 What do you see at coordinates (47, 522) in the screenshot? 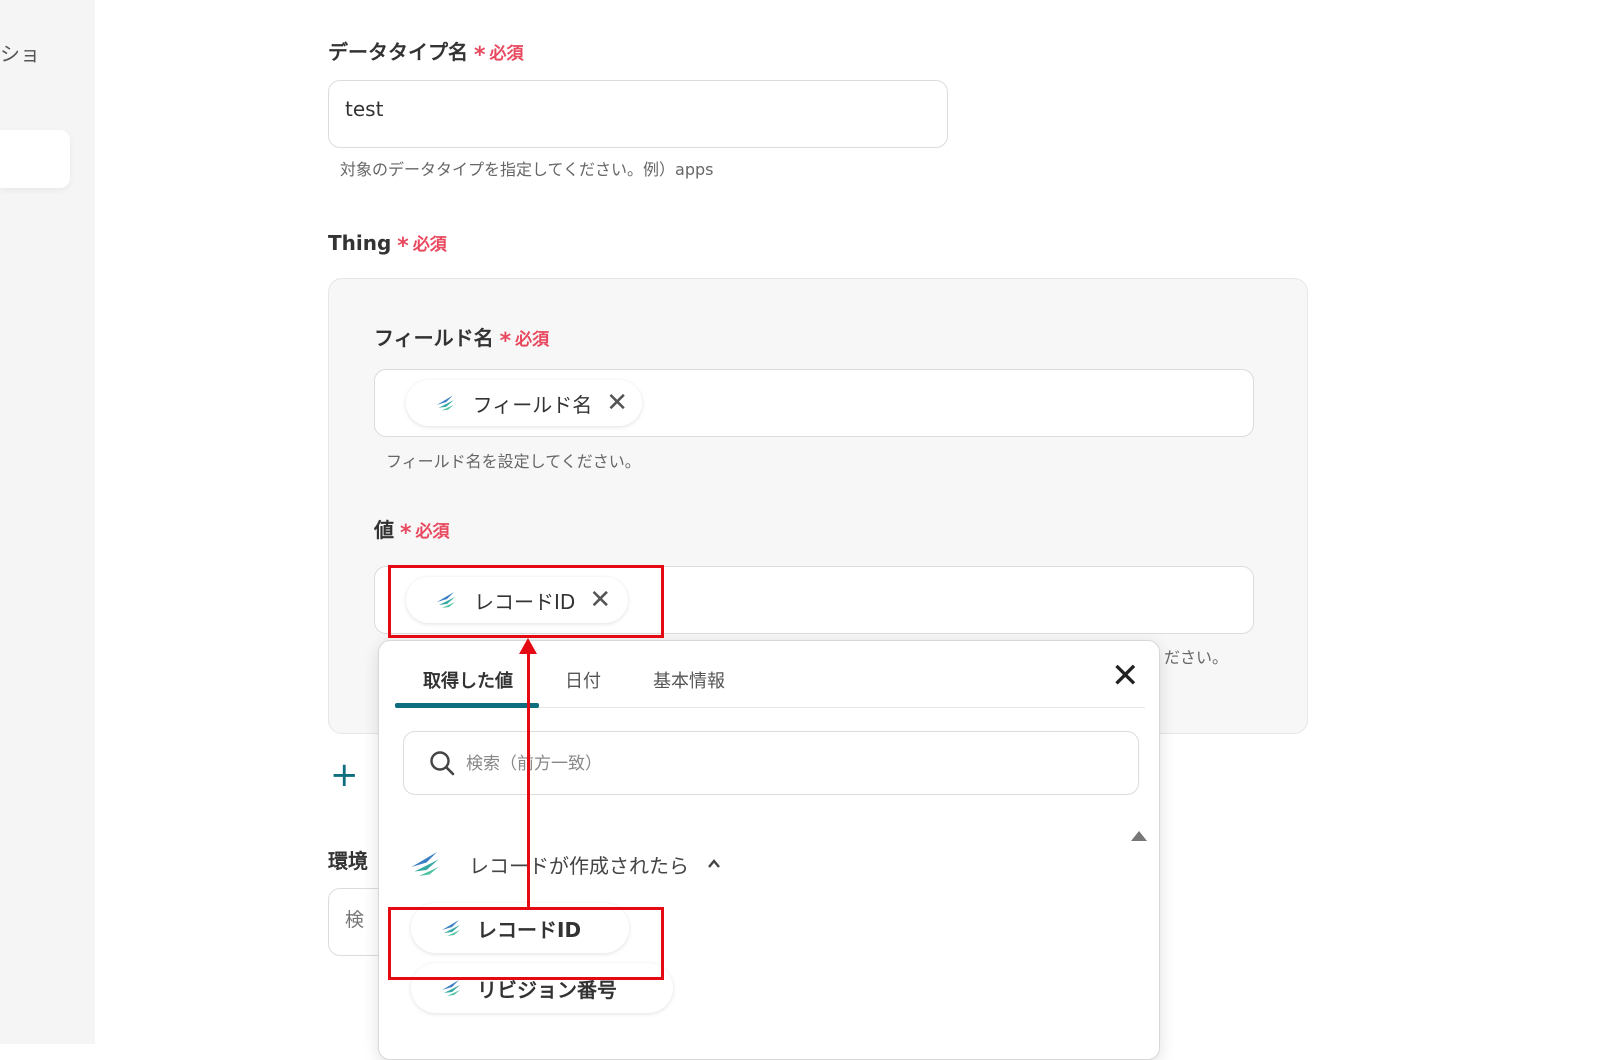
I see `sidebar: ショ` at bounding box center [47, 522].